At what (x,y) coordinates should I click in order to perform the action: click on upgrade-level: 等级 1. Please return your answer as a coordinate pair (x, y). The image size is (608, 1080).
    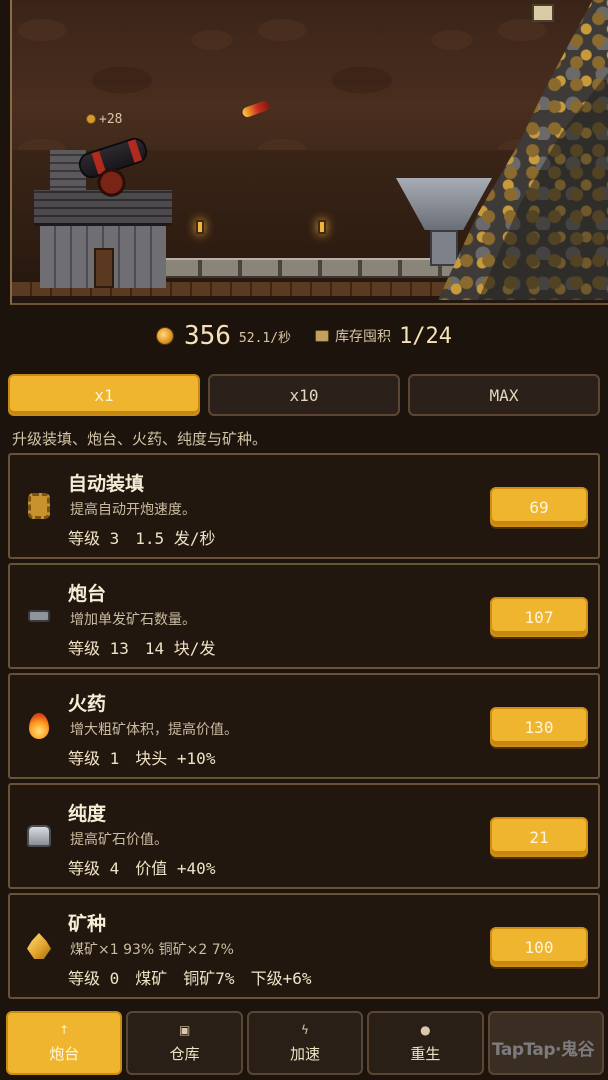
    Looking at the image, I should click on (94, 758).